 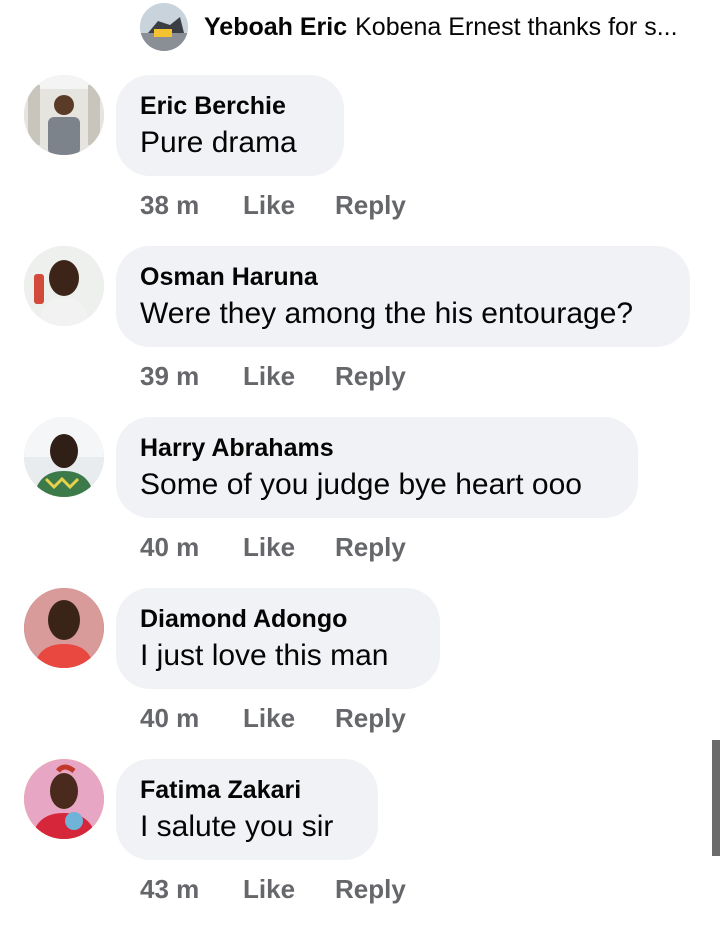 What do you see at coordinates (377, 448) in the screenshot?
I see `comment-author: Harry Abrahams` at bounding box center [377, 448].